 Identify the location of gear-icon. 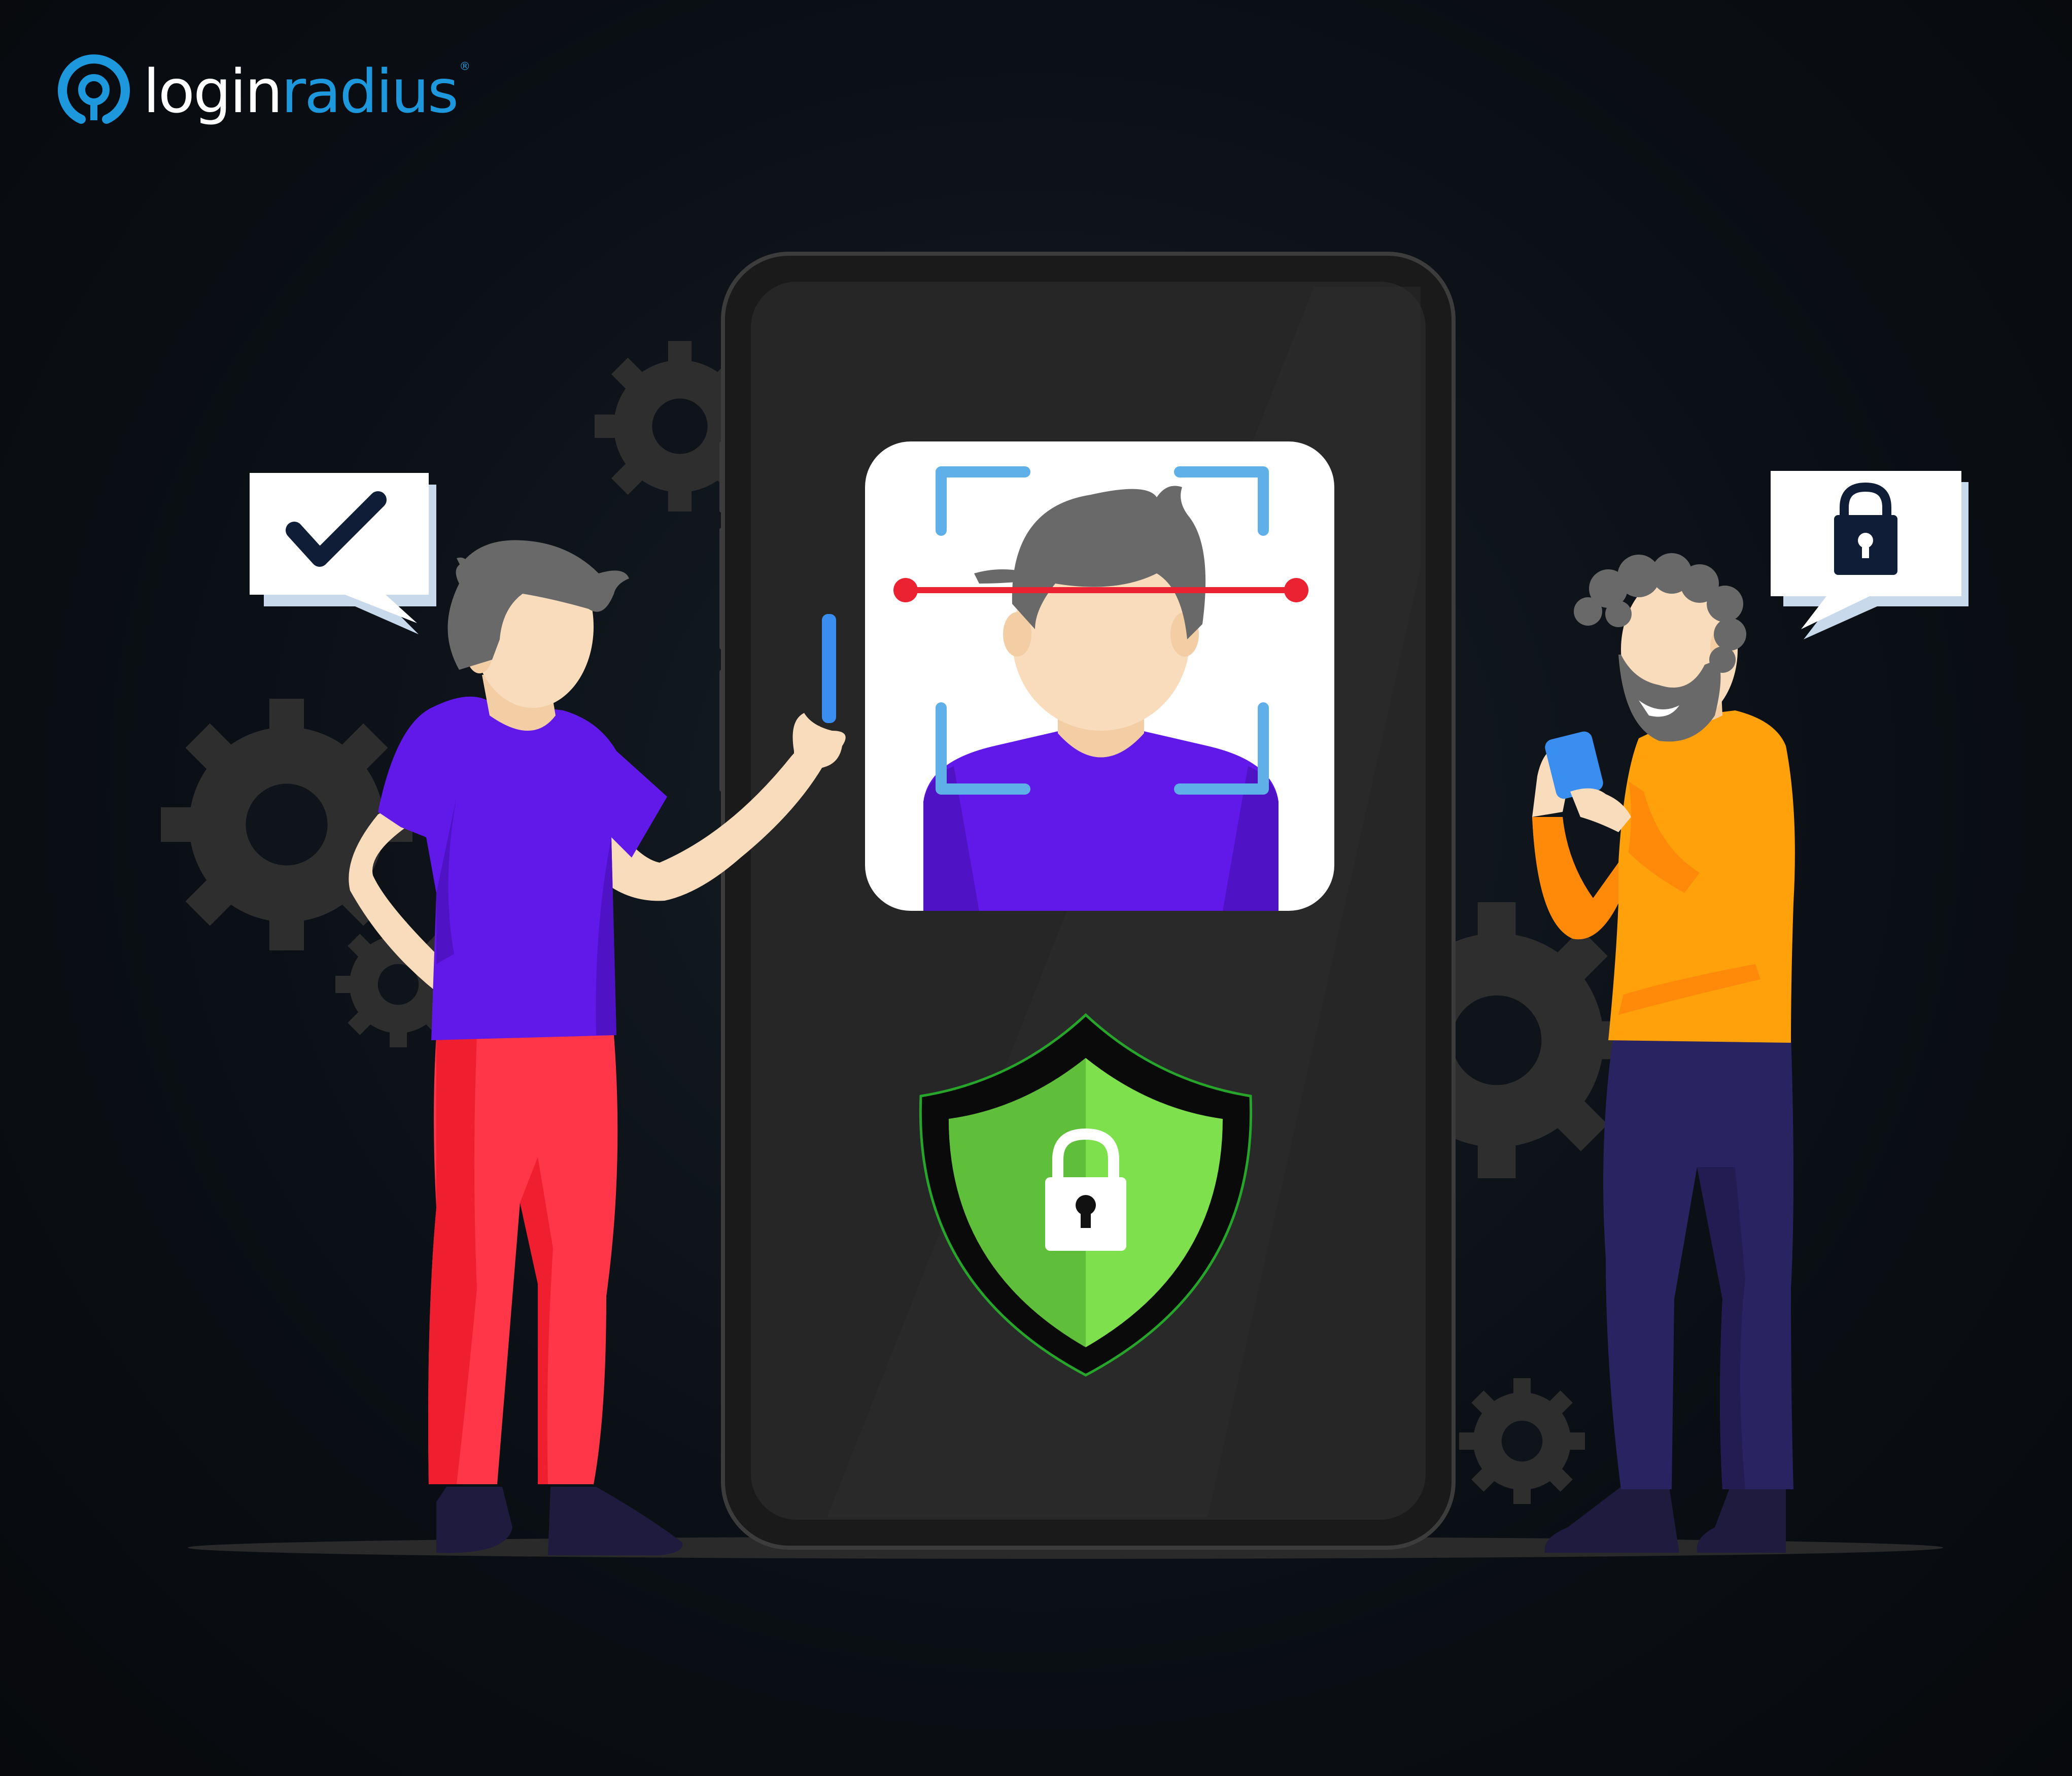
(1522, 1441).